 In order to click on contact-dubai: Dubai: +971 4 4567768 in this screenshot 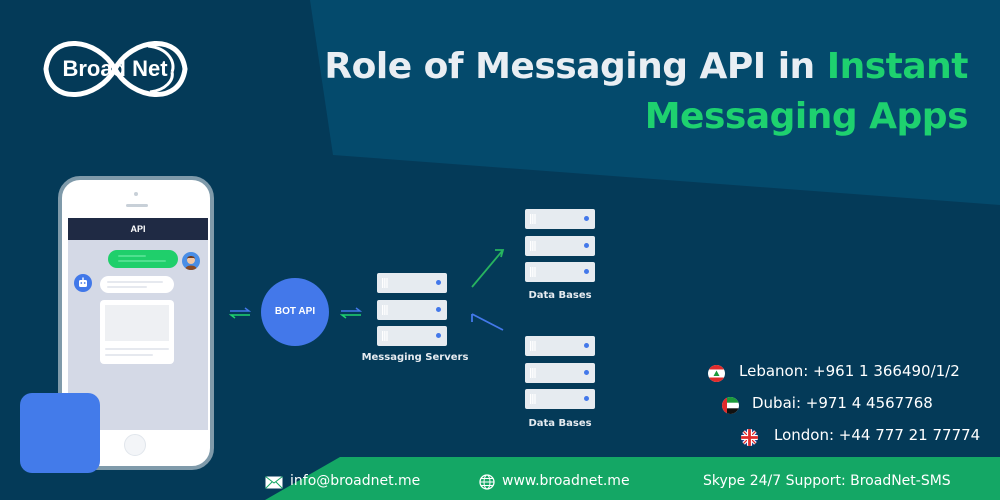, I will do `click(842, 403)`.